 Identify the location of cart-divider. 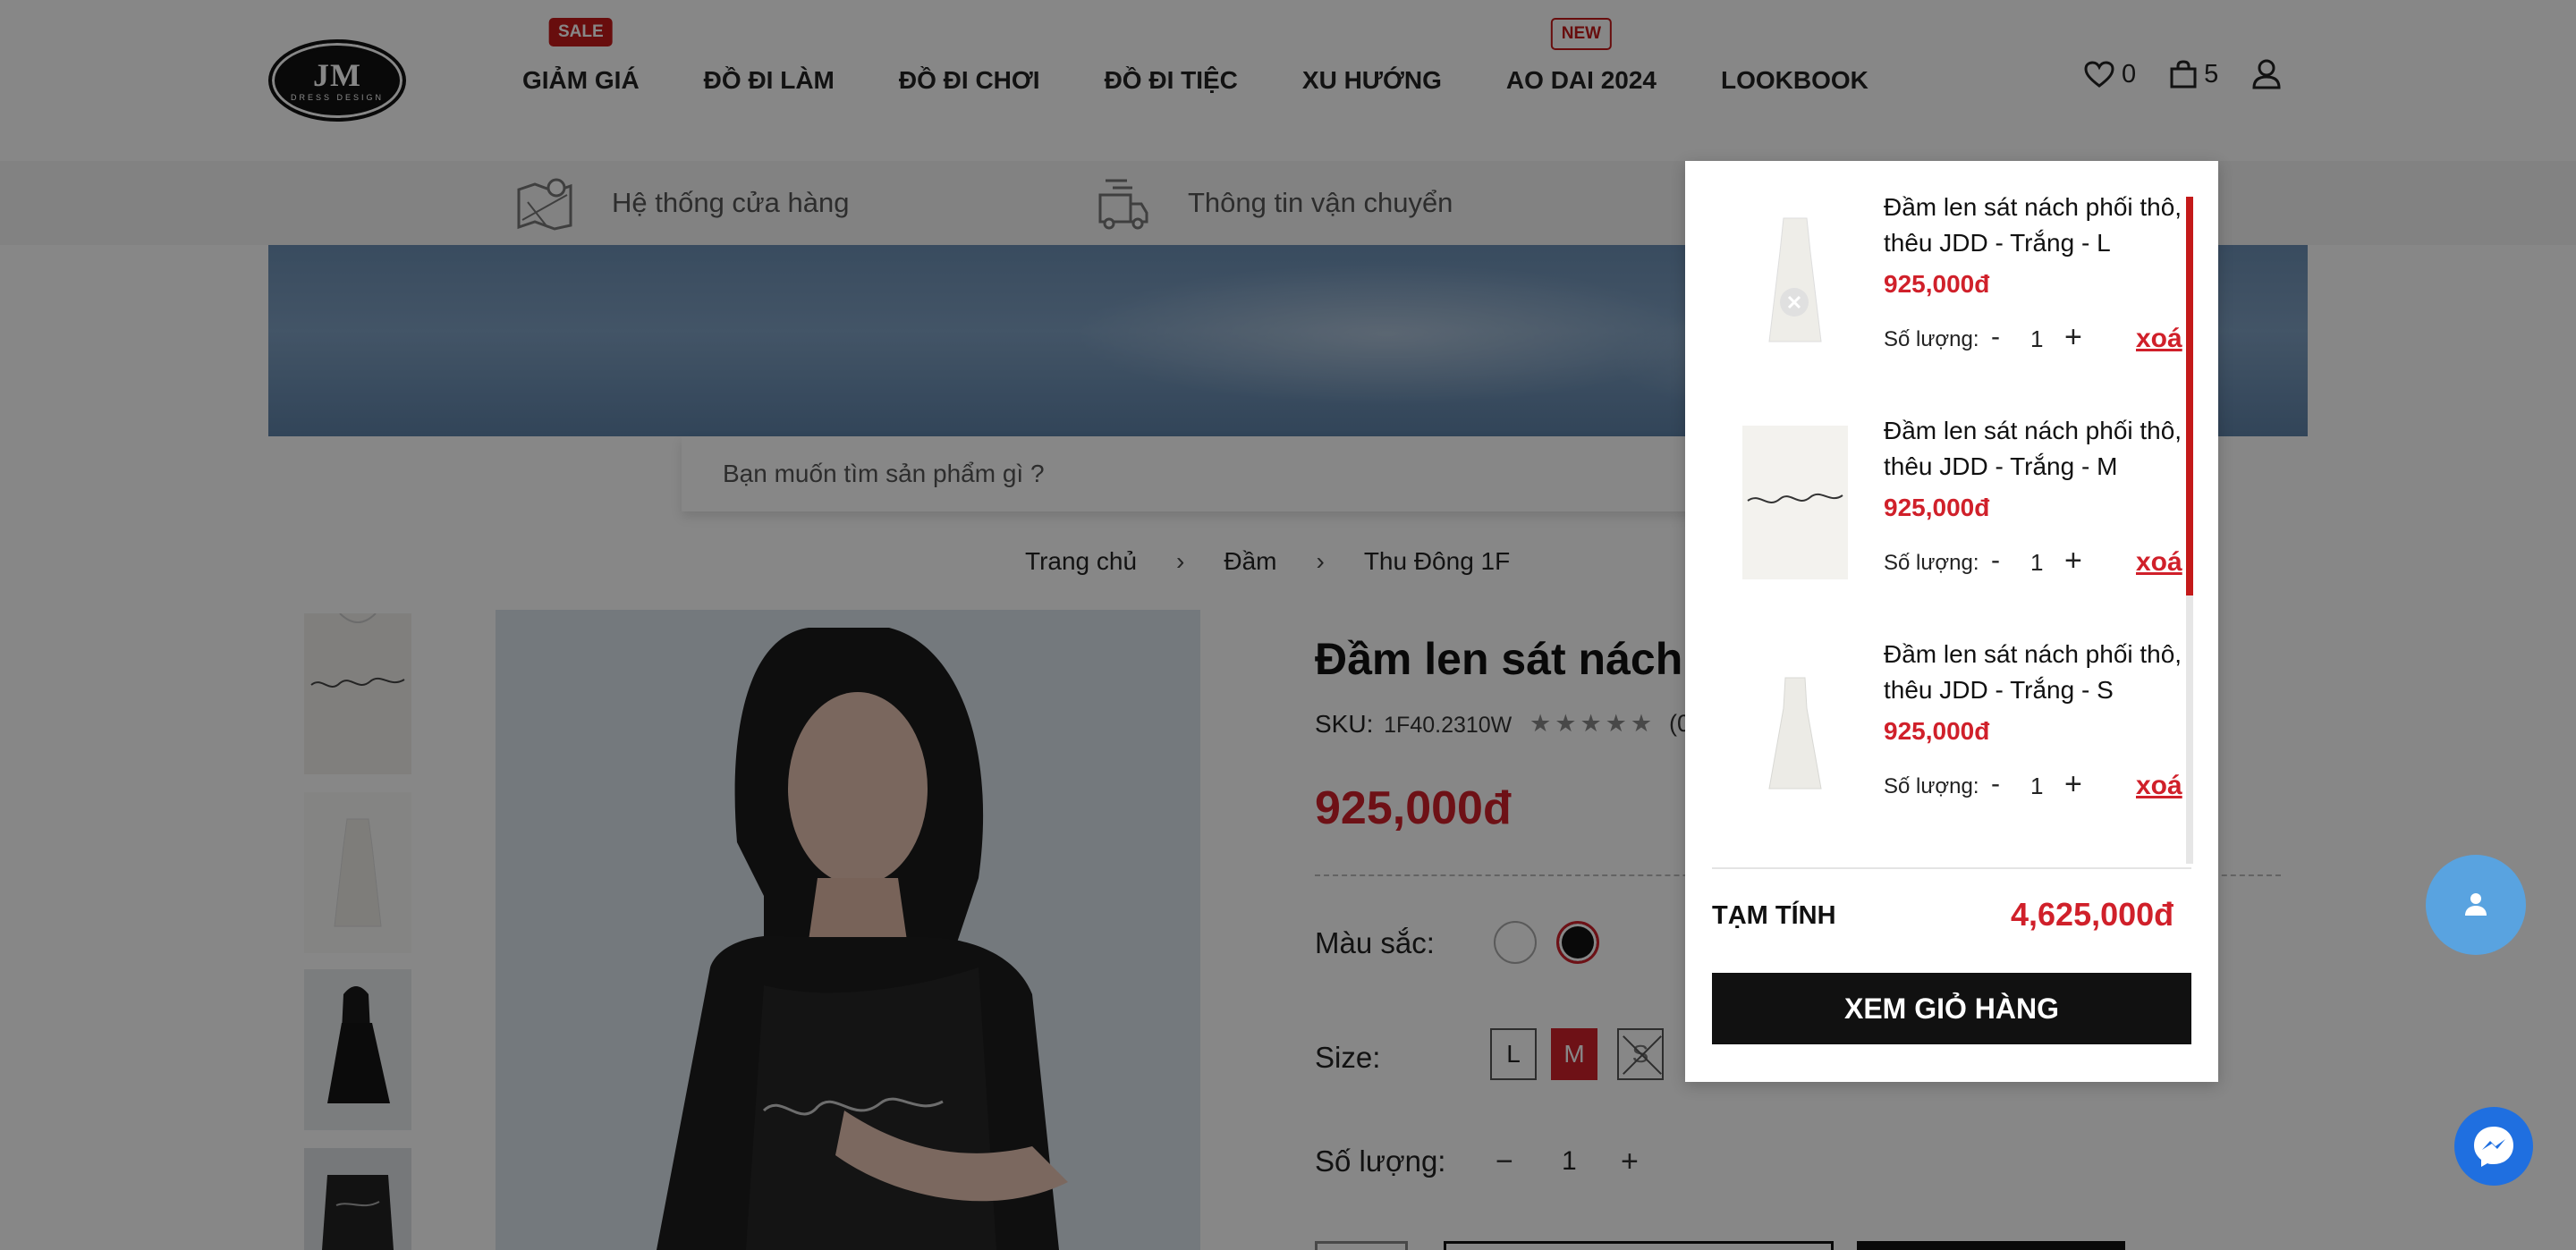
(1951, 868).